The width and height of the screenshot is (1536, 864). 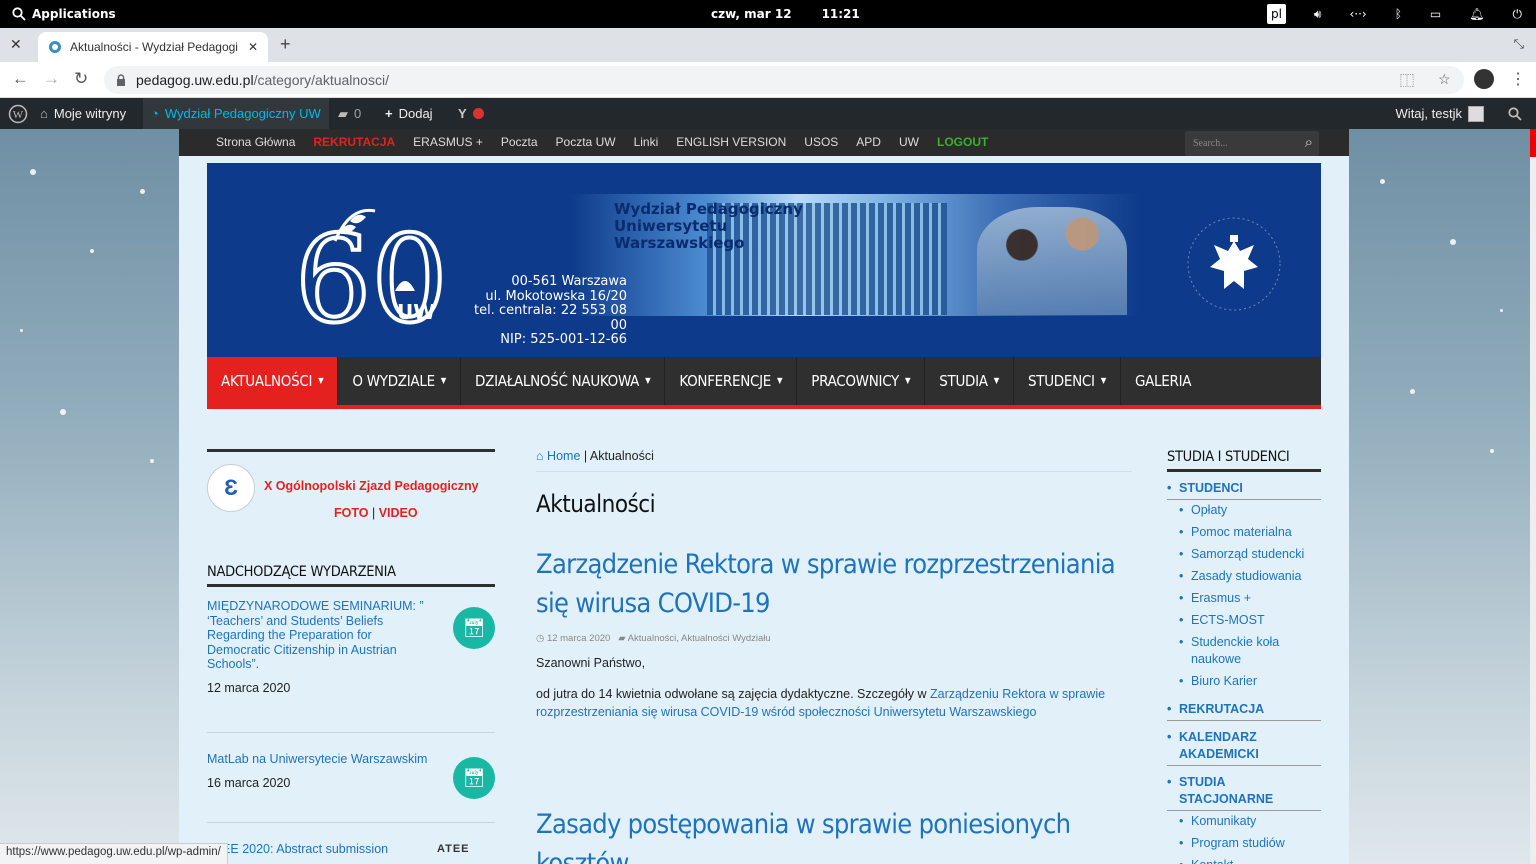 I want to click on wordpress-logo-icon: W, so click(x=18, y=113).